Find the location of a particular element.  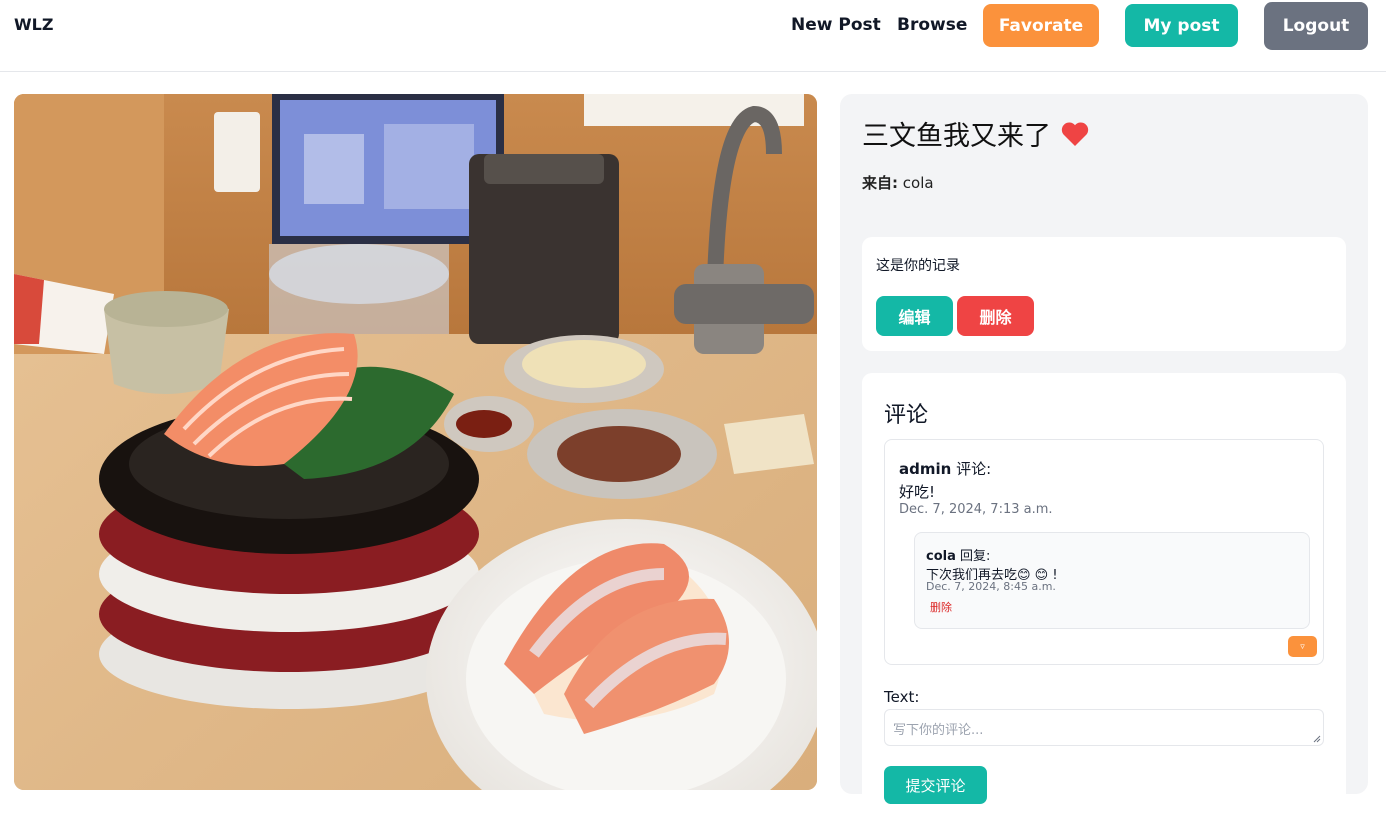

post-author: cola is located at coordinates (918, 183).